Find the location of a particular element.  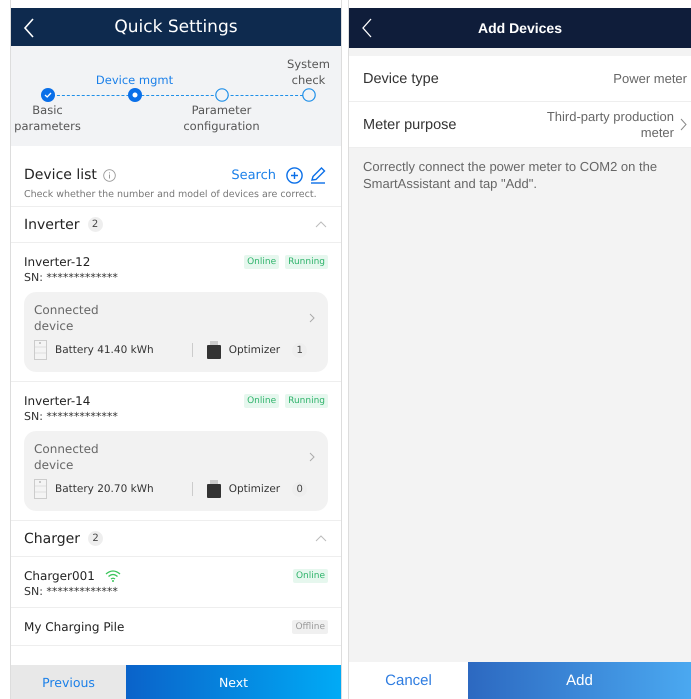

group-title: Inverter is located at coordinates (52, 224).